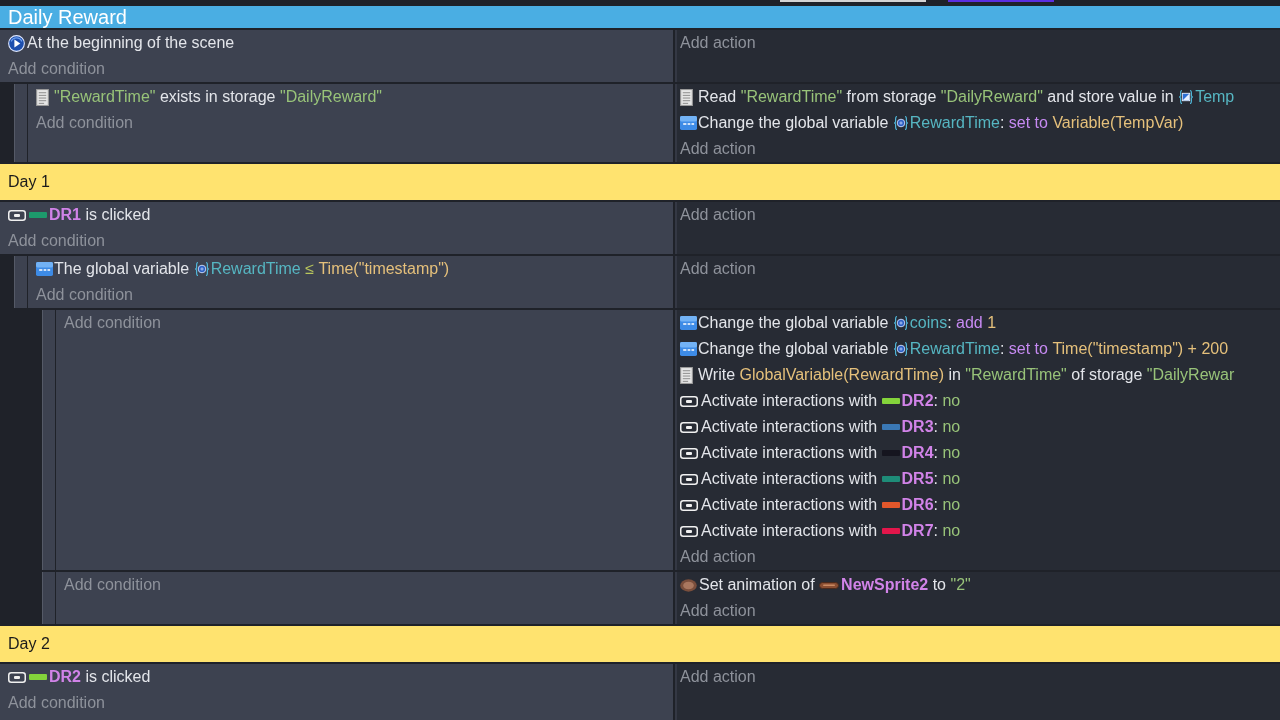 The image size is (1280, 720). What do you see at coordinates (29, 182) in the screenshot?
I see `comment-text: Day 1` at bounding box center [29, 182].